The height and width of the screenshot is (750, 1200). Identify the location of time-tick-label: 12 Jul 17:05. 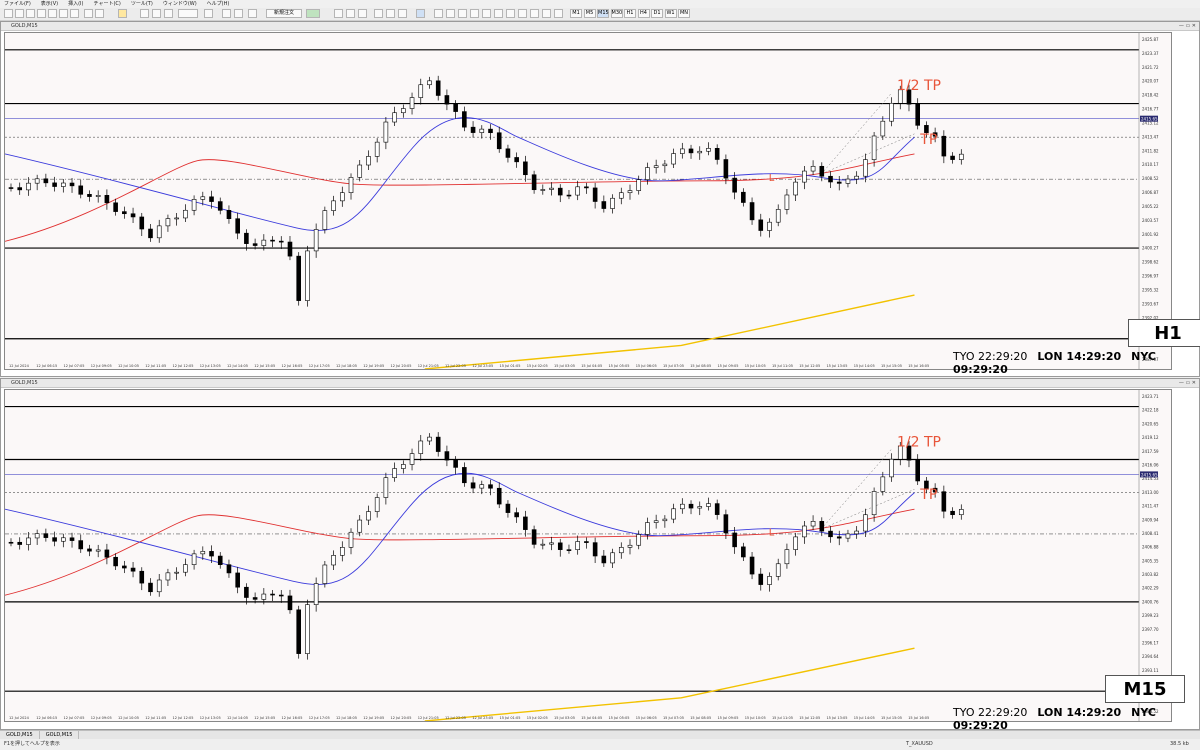
(319, 366).